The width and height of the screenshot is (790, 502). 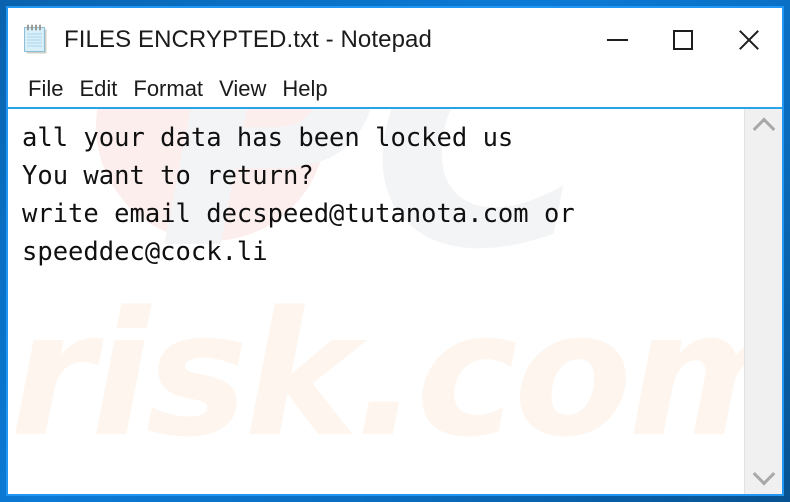 What do you see at coordinates (763, 474) in the screenshot?
I see `chevron-down-icon` at bounding box center [763, 474].